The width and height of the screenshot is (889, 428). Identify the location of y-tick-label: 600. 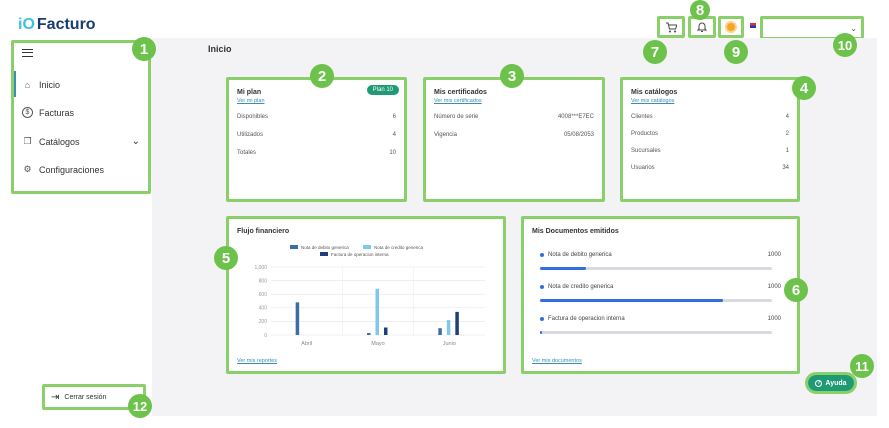
(263, 295).